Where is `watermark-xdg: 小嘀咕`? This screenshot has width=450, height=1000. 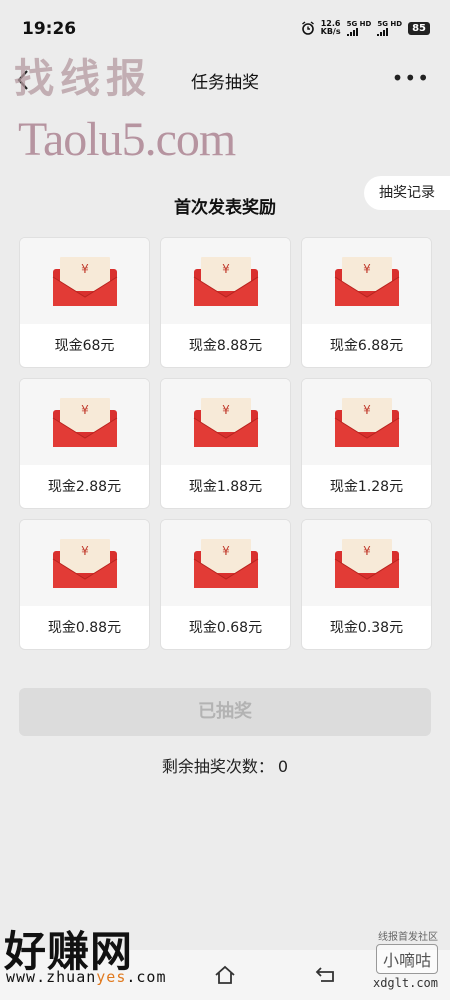 watermark-xdg: 小嘀咕 is located at coordinates (406, 959).